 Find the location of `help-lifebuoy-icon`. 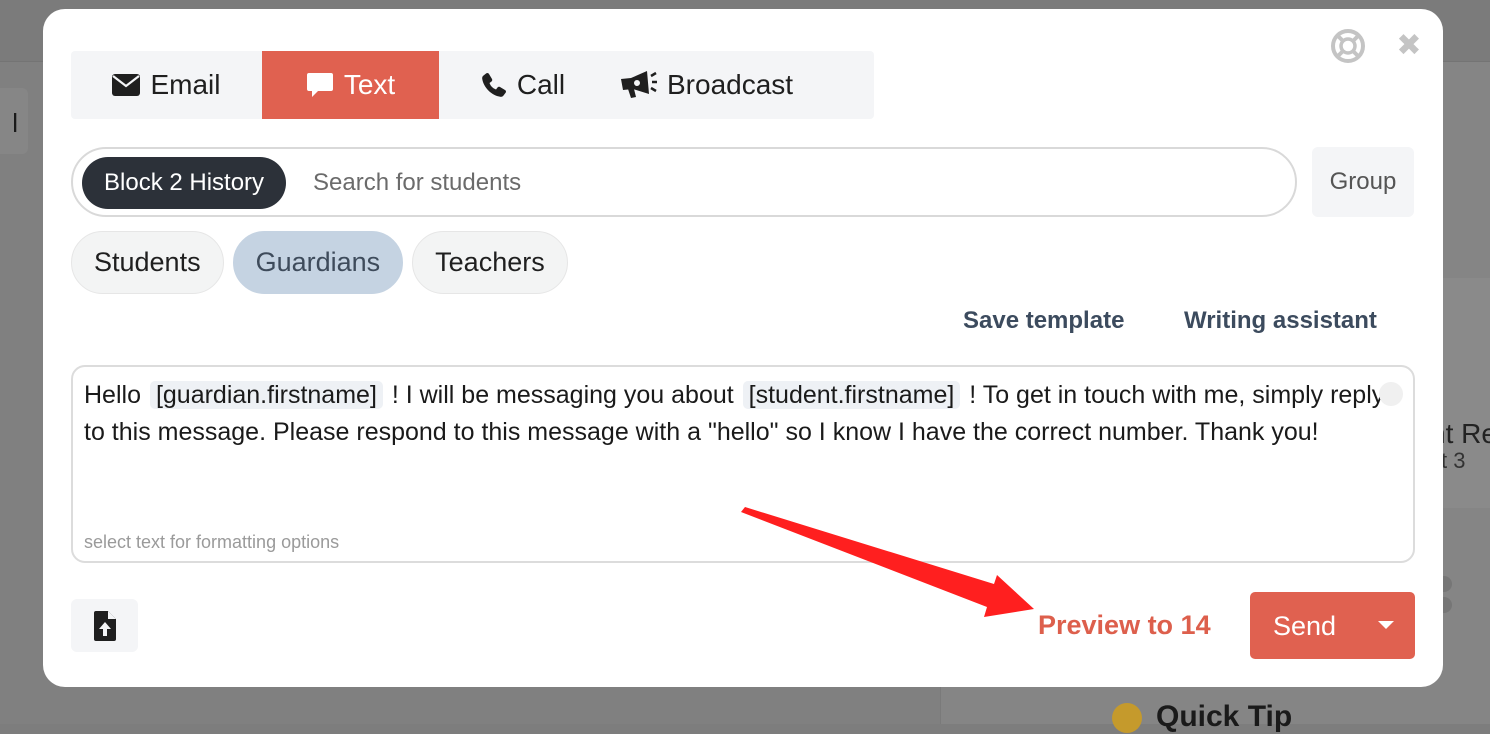

help-lifebuoy-icon is located at coordinates (1348, 46).